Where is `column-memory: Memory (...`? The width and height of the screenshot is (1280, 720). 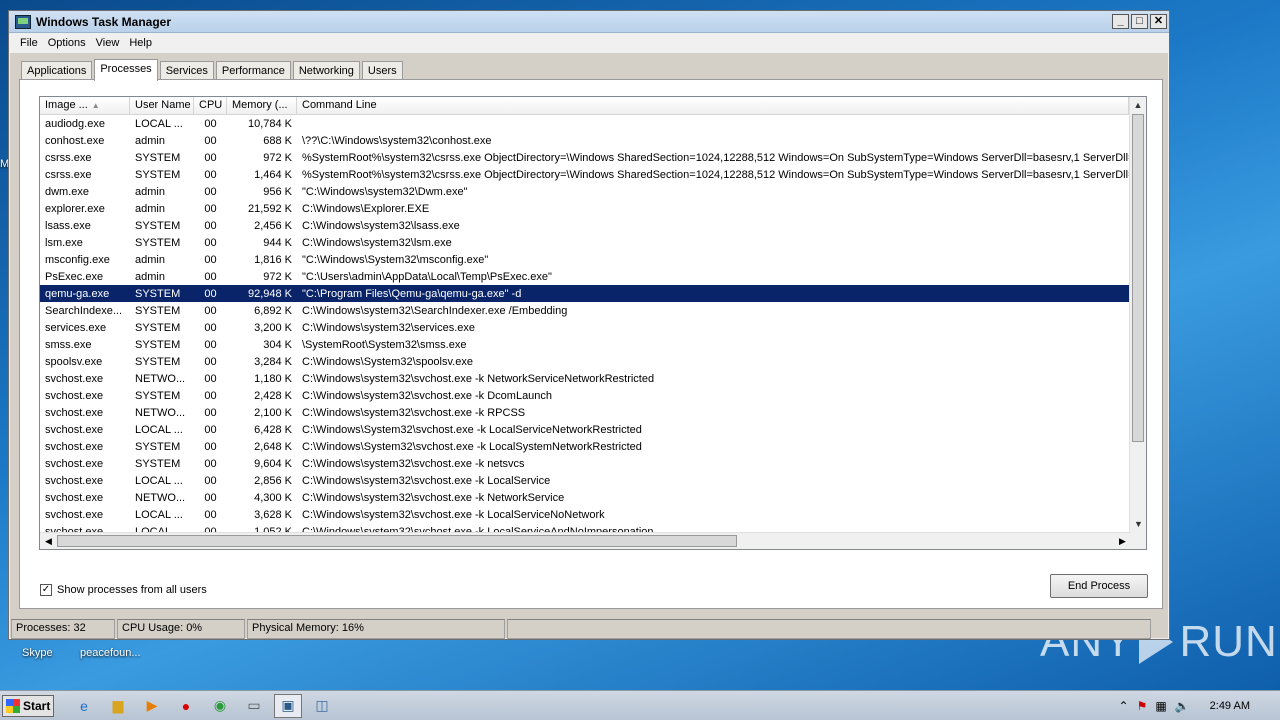 column-memory: Memory (... is located at coordinates (262, 105).